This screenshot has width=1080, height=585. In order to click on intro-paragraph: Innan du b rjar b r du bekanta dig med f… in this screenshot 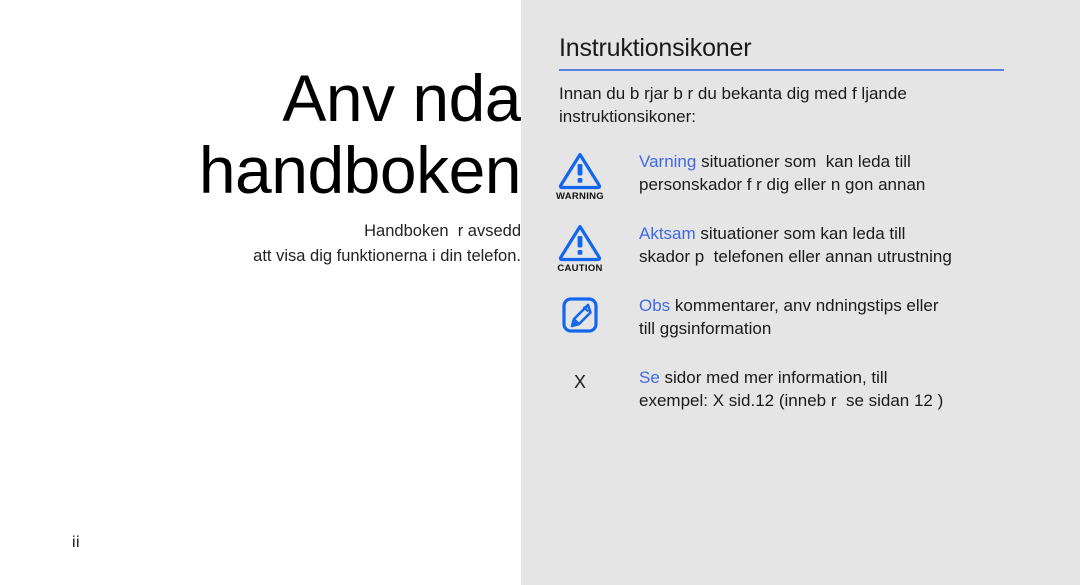, I will do `click(794, 105)`.